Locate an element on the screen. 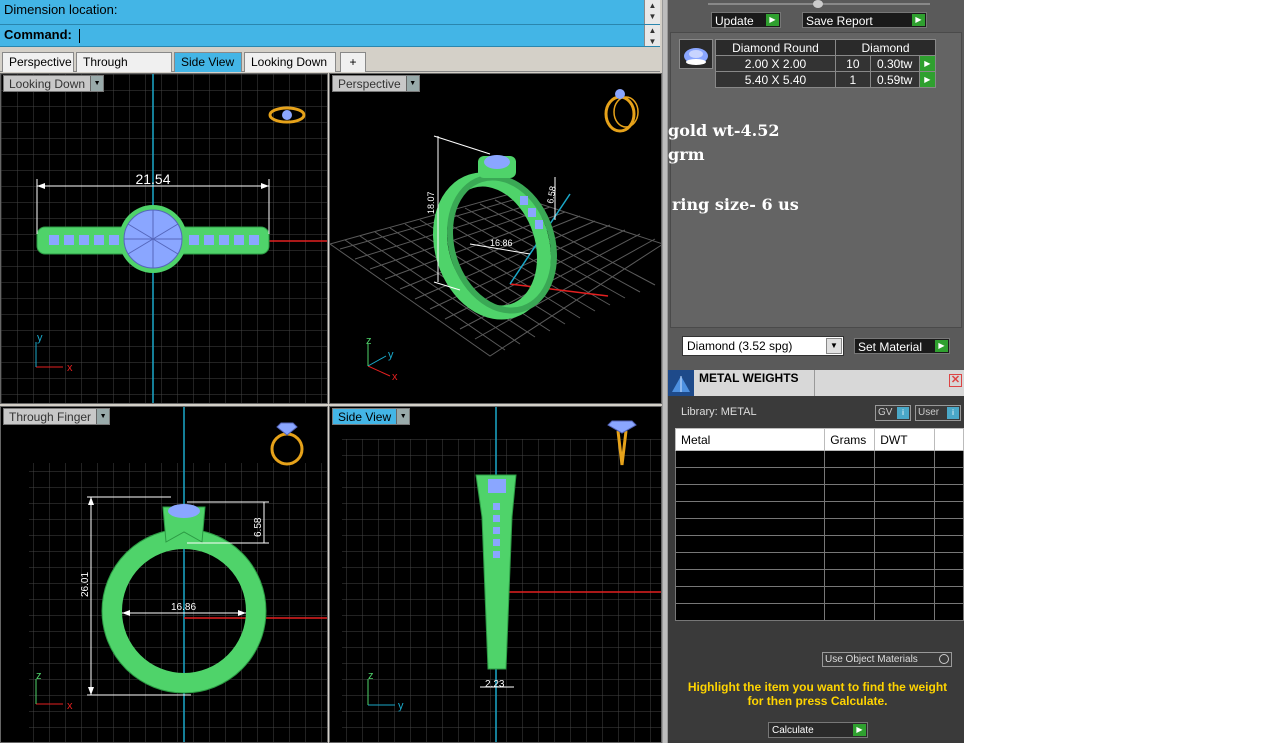 The height and width of the screenshot is (743, 1274). metal-weights-title: METAL WEIGHTS is located at coordinates (749, 378).